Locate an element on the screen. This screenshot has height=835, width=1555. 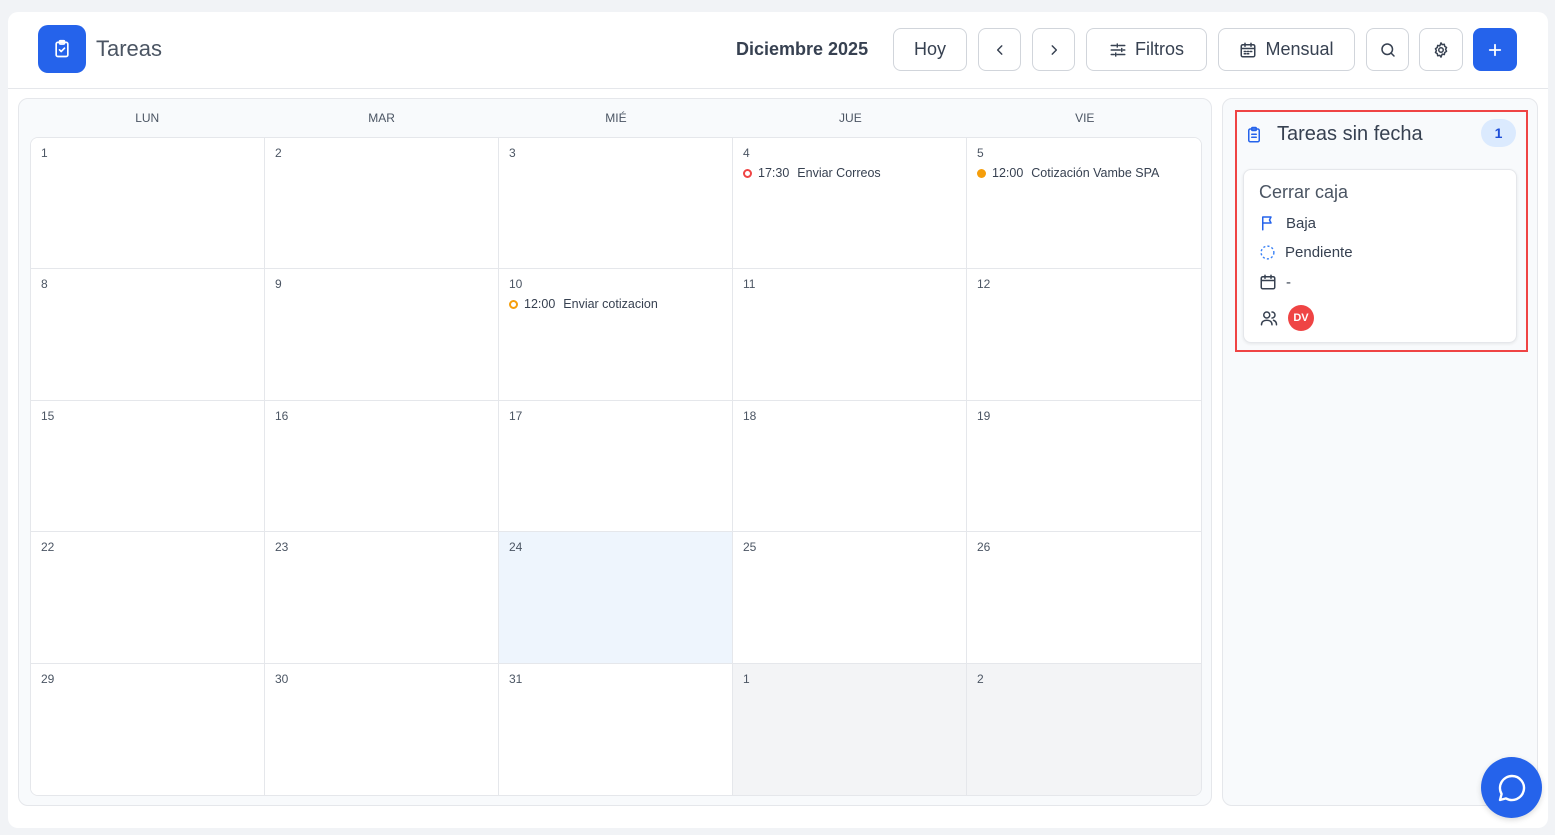
day-cell: 29 is located at coordinates (148, 729).